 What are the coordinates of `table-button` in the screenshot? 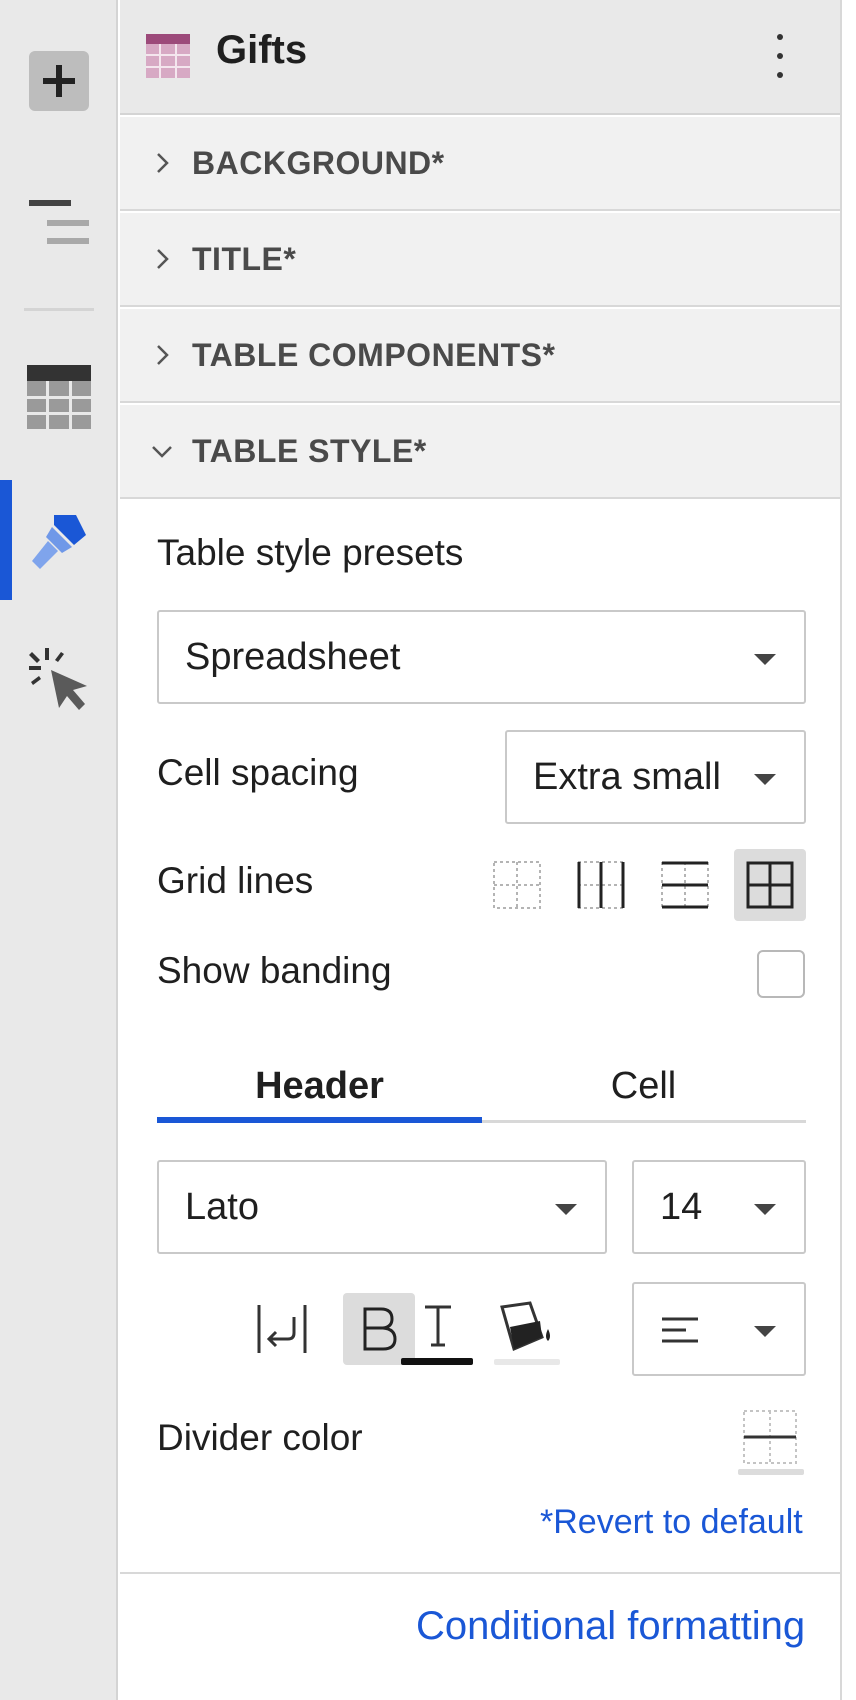 It's located at (59, 397).